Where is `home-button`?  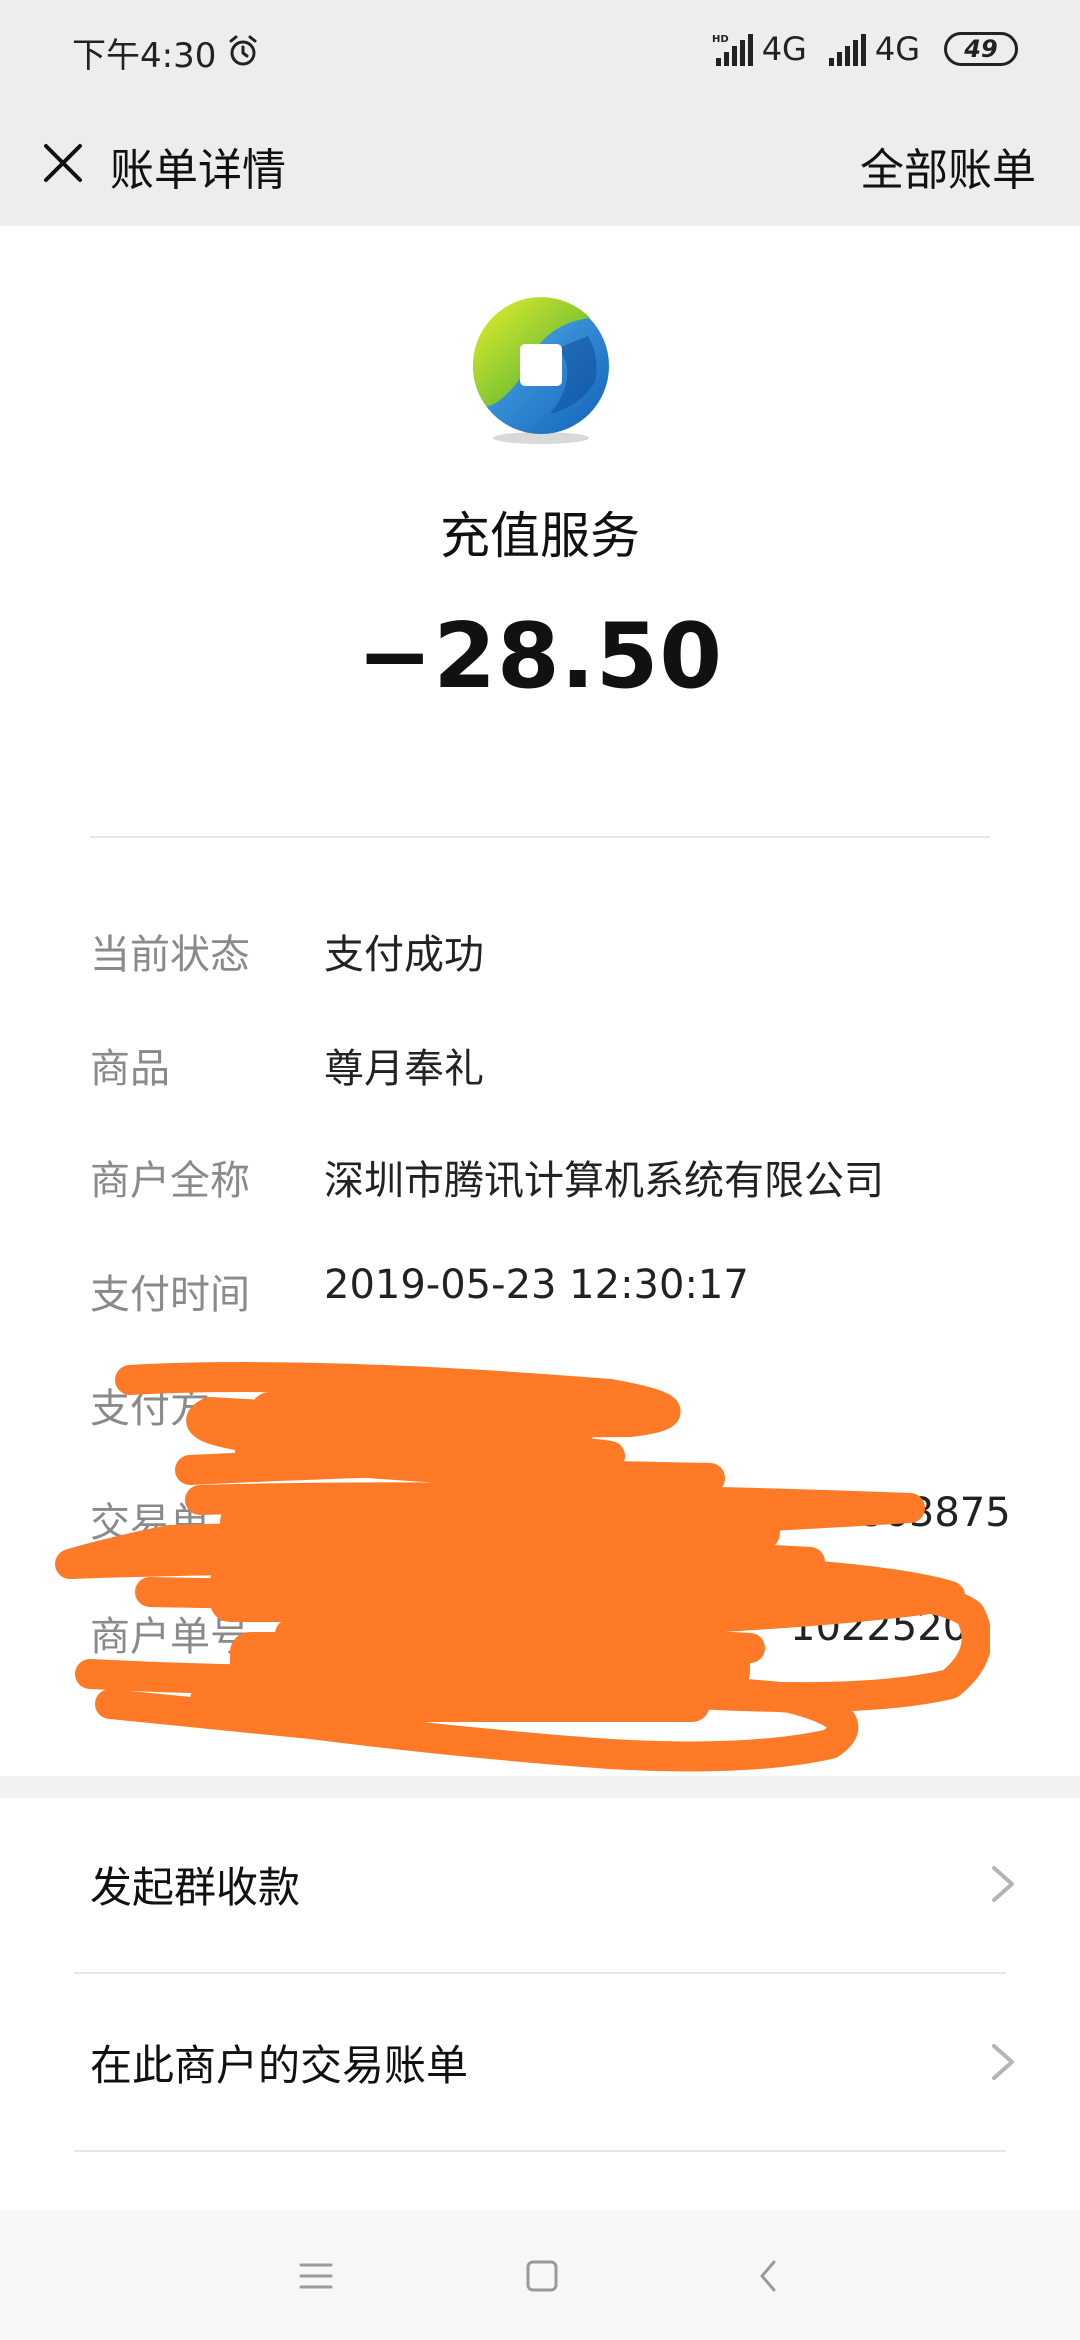
home-button is located at coordinates (542, 2276).